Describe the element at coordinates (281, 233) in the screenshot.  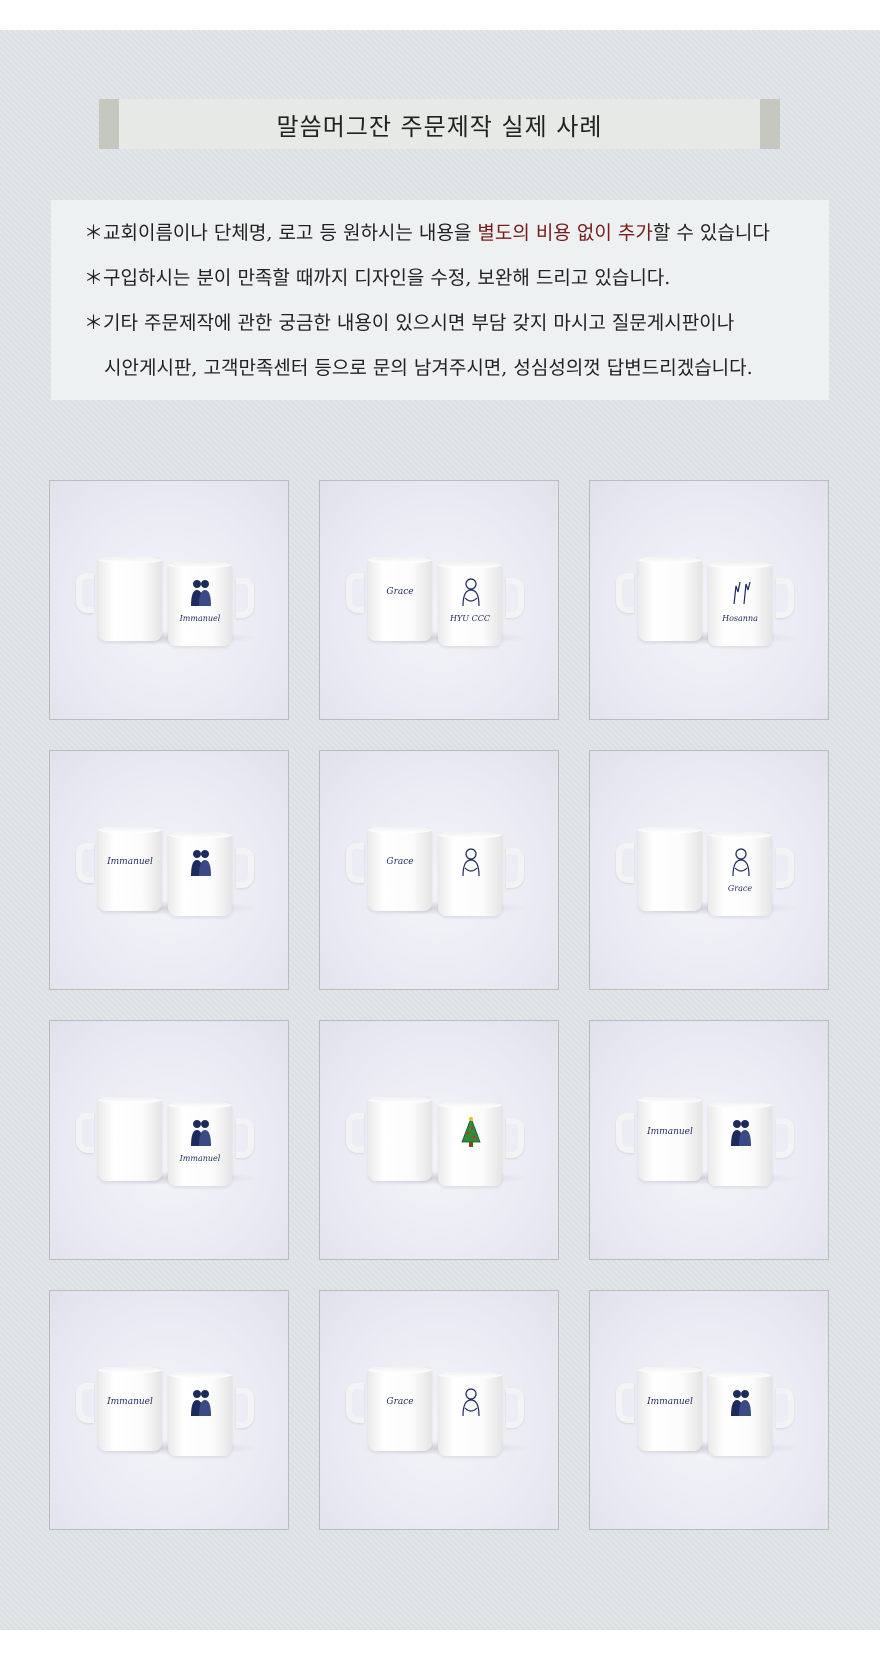
I see `notice-line-1-prefix: ＊교회이름이나 단체명, 로고 등 원하시는 내용을` at that location.